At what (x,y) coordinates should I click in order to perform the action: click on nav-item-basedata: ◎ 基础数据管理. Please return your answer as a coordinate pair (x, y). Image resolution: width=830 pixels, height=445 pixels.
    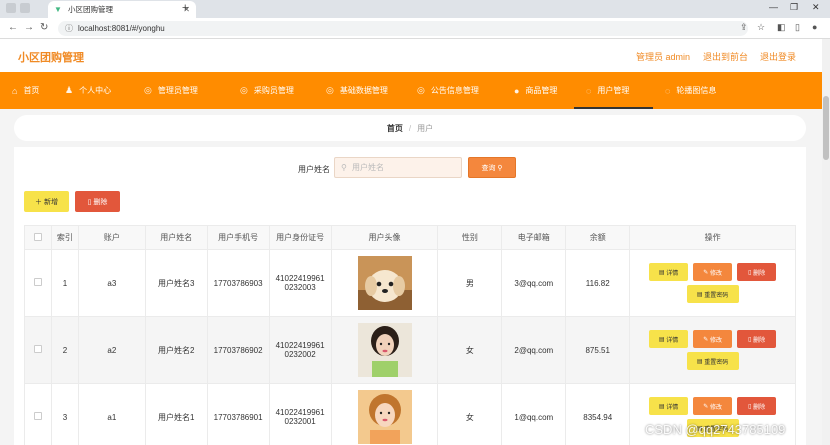
    Looking at the image, I should click on (360, 90).